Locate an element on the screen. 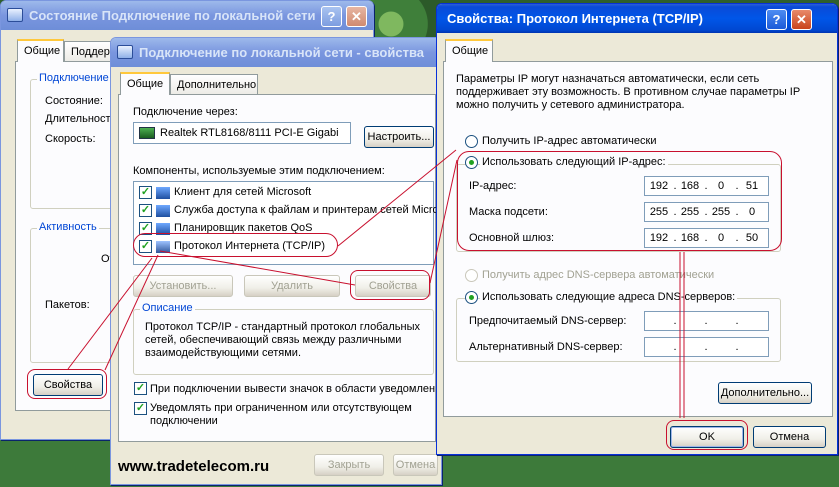  connection-properties-title: Подключение по локальной сети - свойства is located at coordinates (282, 52).